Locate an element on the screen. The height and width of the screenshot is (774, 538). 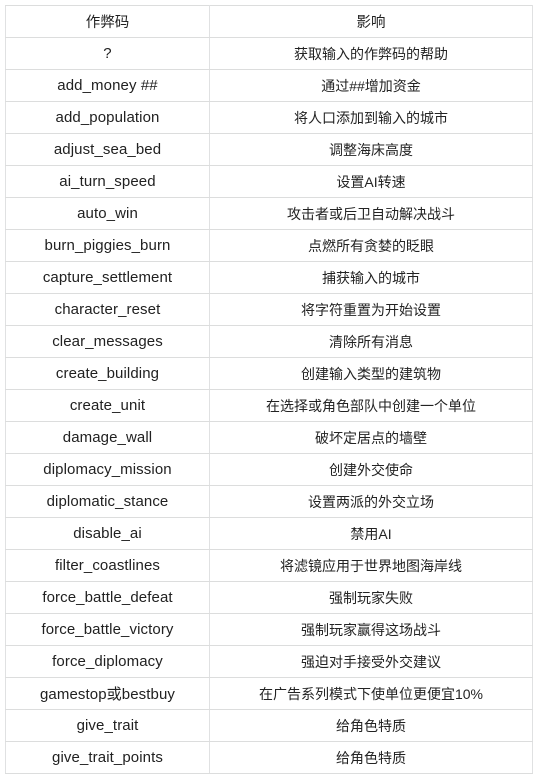
cheat-code-cell: force_battle_victory is located at coordinates (107, 629).